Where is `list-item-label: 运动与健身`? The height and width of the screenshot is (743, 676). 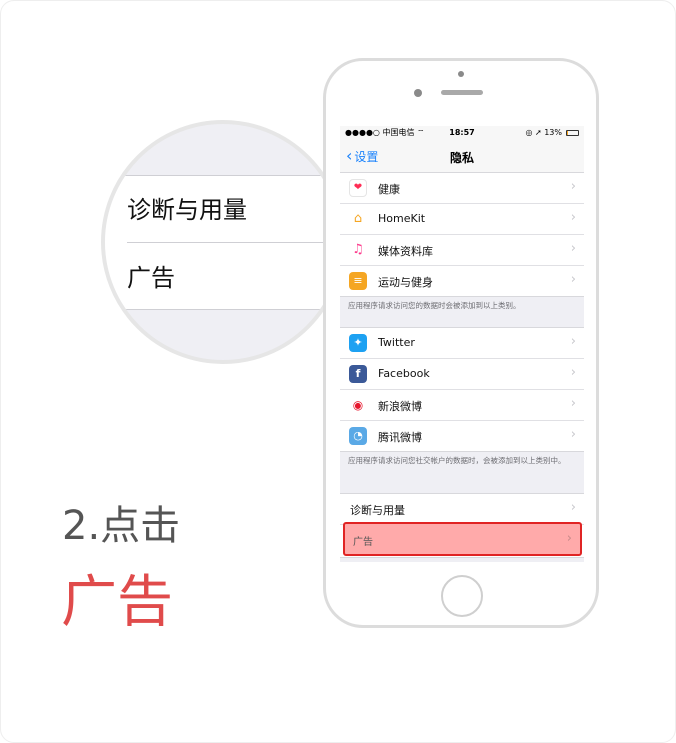
list-item-label: 运动与健身 is located at coordinates (405, 282).